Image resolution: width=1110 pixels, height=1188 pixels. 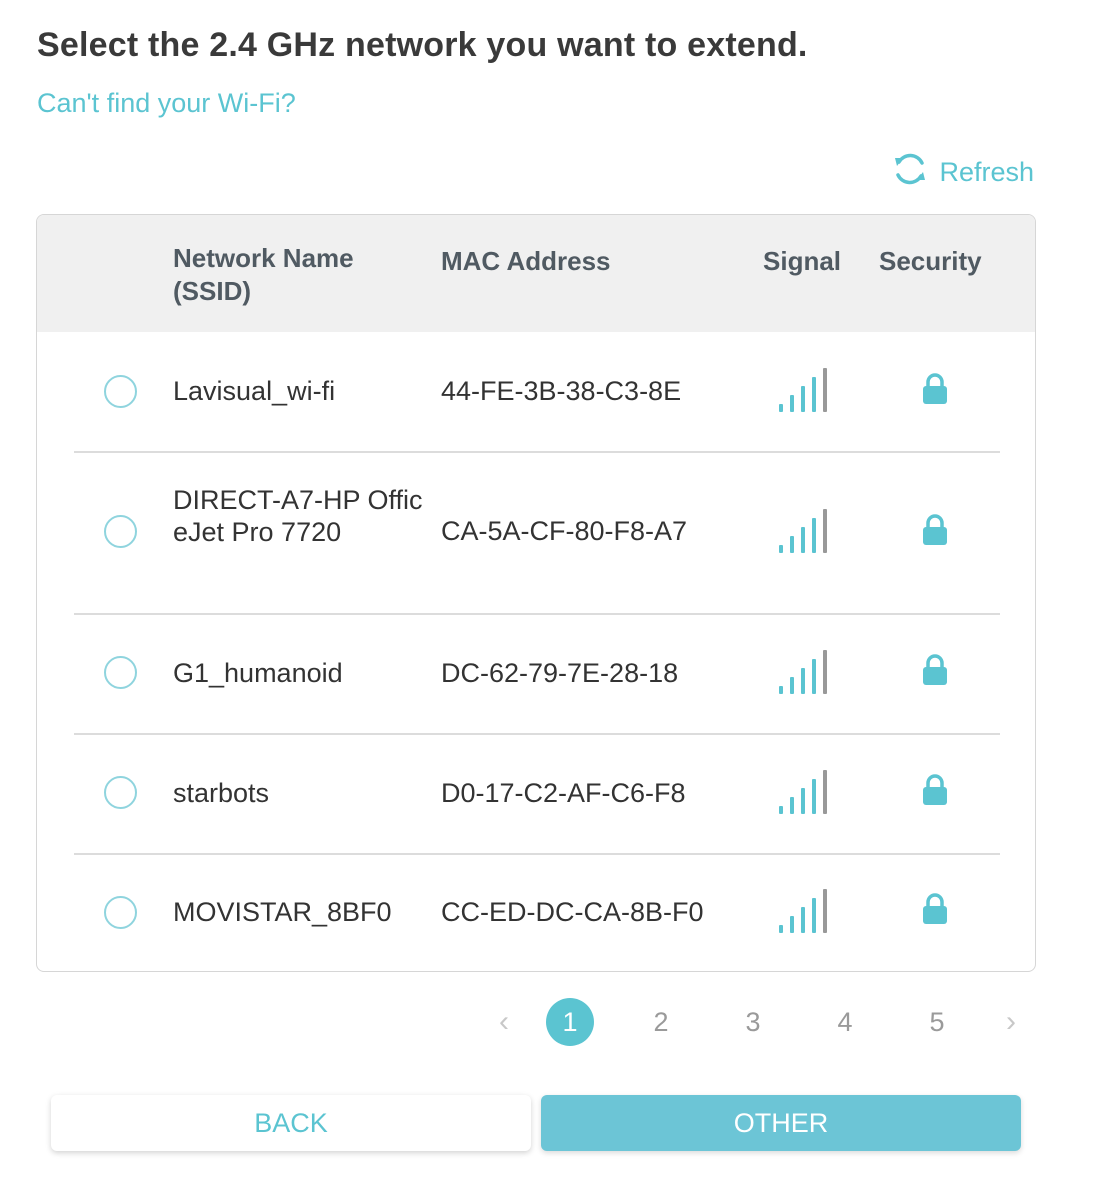 What do you see at coordinates (910, 172) in the screenshot?
I see `refresh-icon` at bounding box center [910, 172].